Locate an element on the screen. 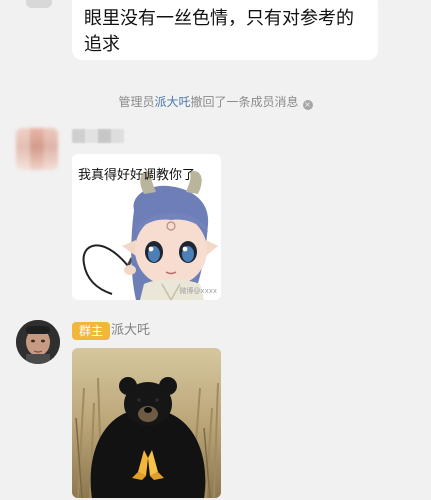  close-icon: × is located at coordinates (307, 105).